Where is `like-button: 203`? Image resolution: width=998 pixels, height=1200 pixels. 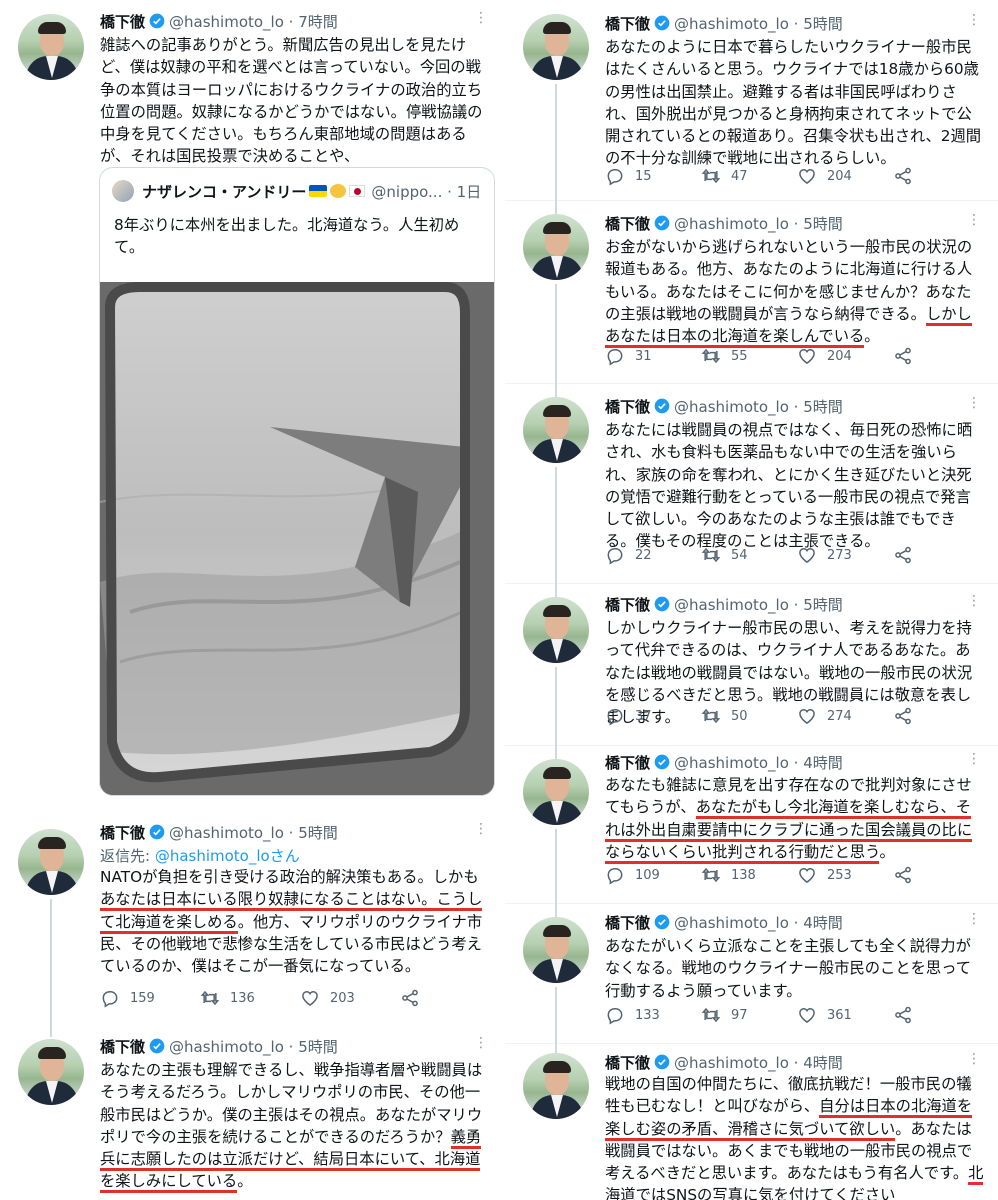 like-button: 203 is located at coordinates (350, 998).